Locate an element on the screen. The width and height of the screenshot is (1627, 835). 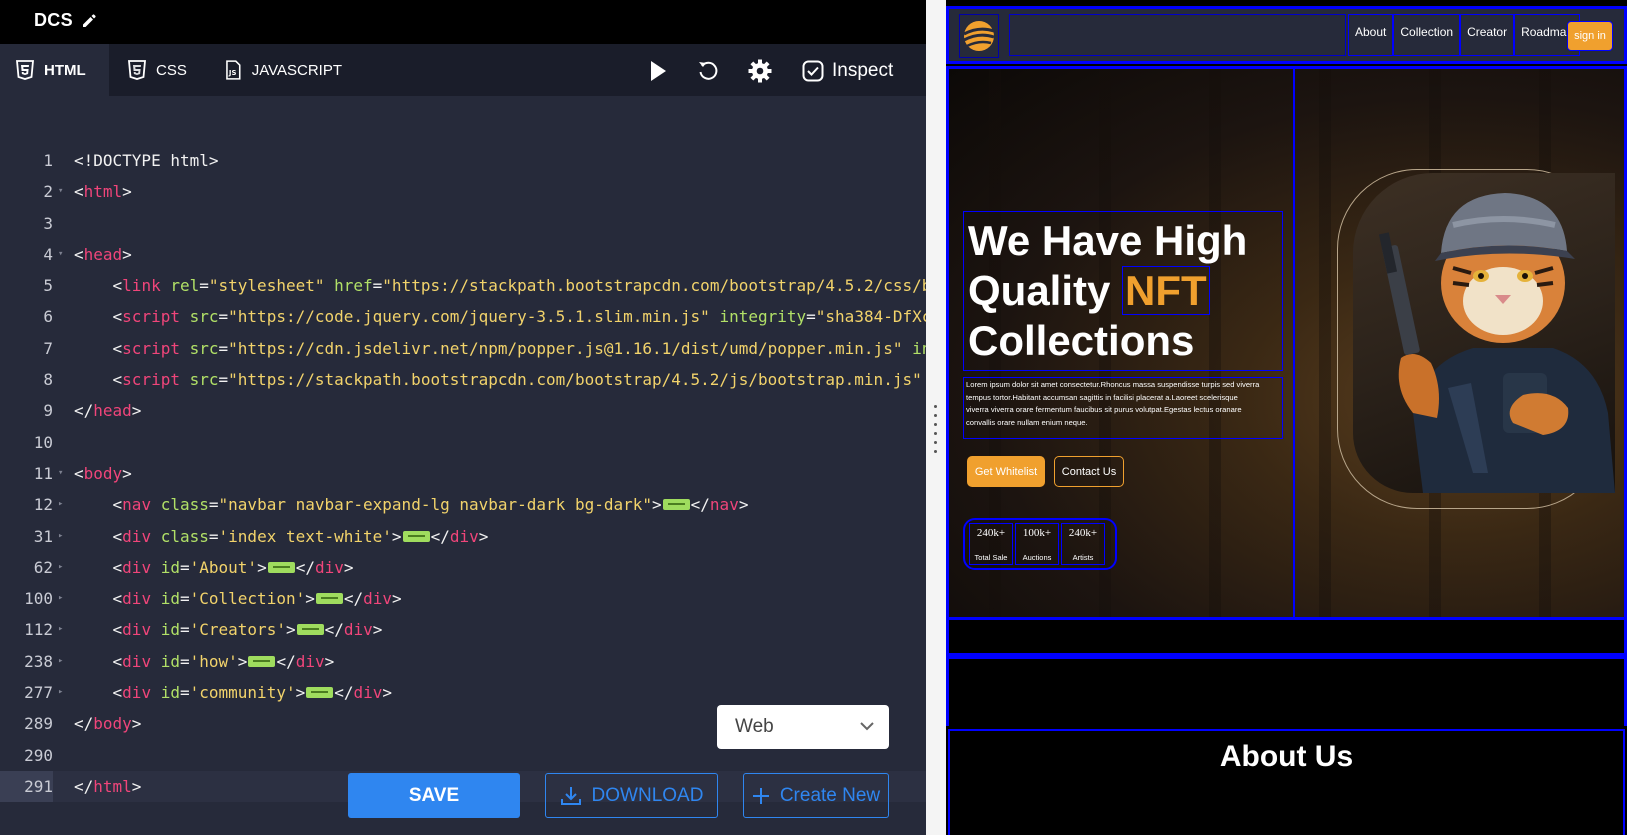
code-line: 2 ▾ <html> is located at coordinates (463, 191).